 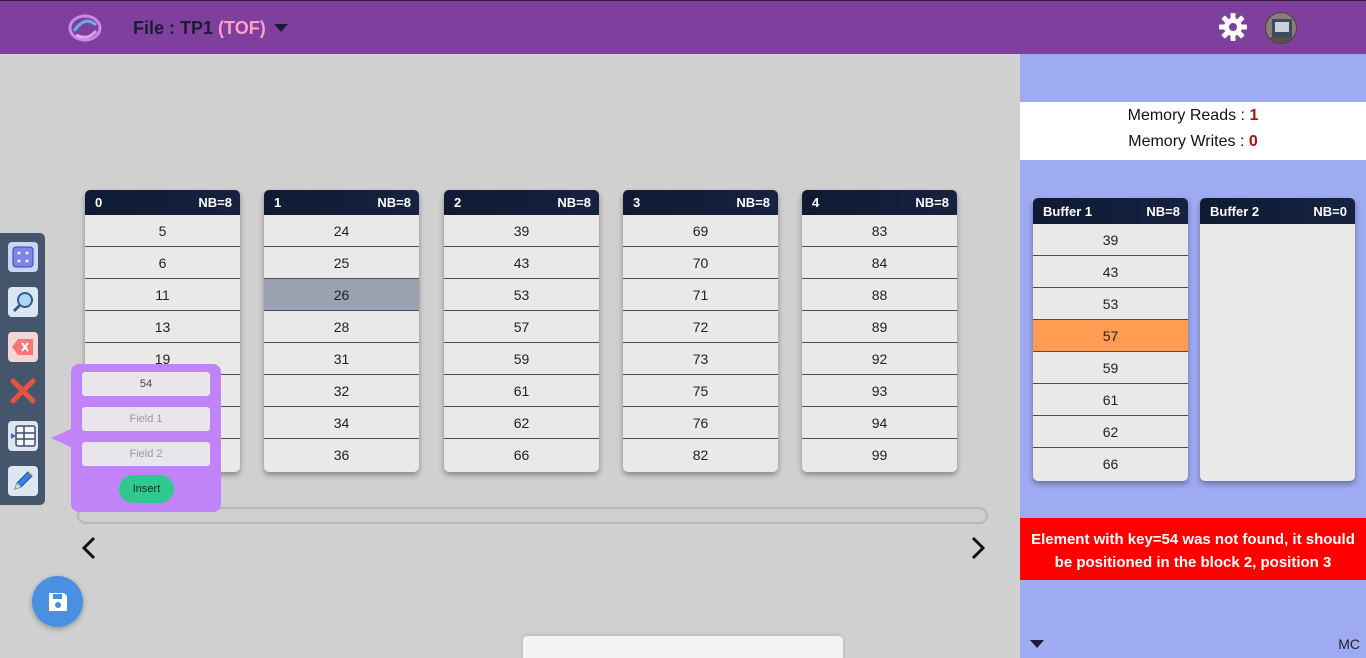 I want to click on field2-input, so click(x=146, y=454).